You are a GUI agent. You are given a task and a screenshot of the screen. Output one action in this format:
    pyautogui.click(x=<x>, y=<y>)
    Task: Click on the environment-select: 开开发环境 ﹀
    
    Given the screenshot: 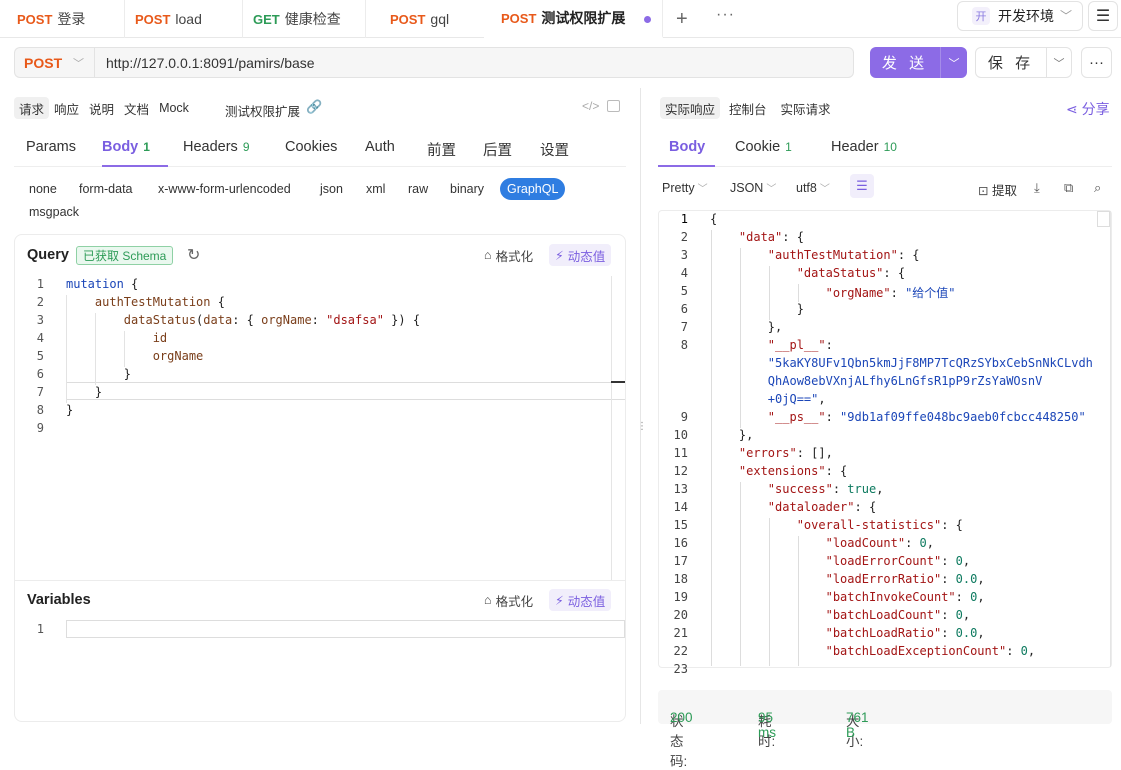 What is the action you would take?
    pyautogui.click(x=1020, y=16)
    